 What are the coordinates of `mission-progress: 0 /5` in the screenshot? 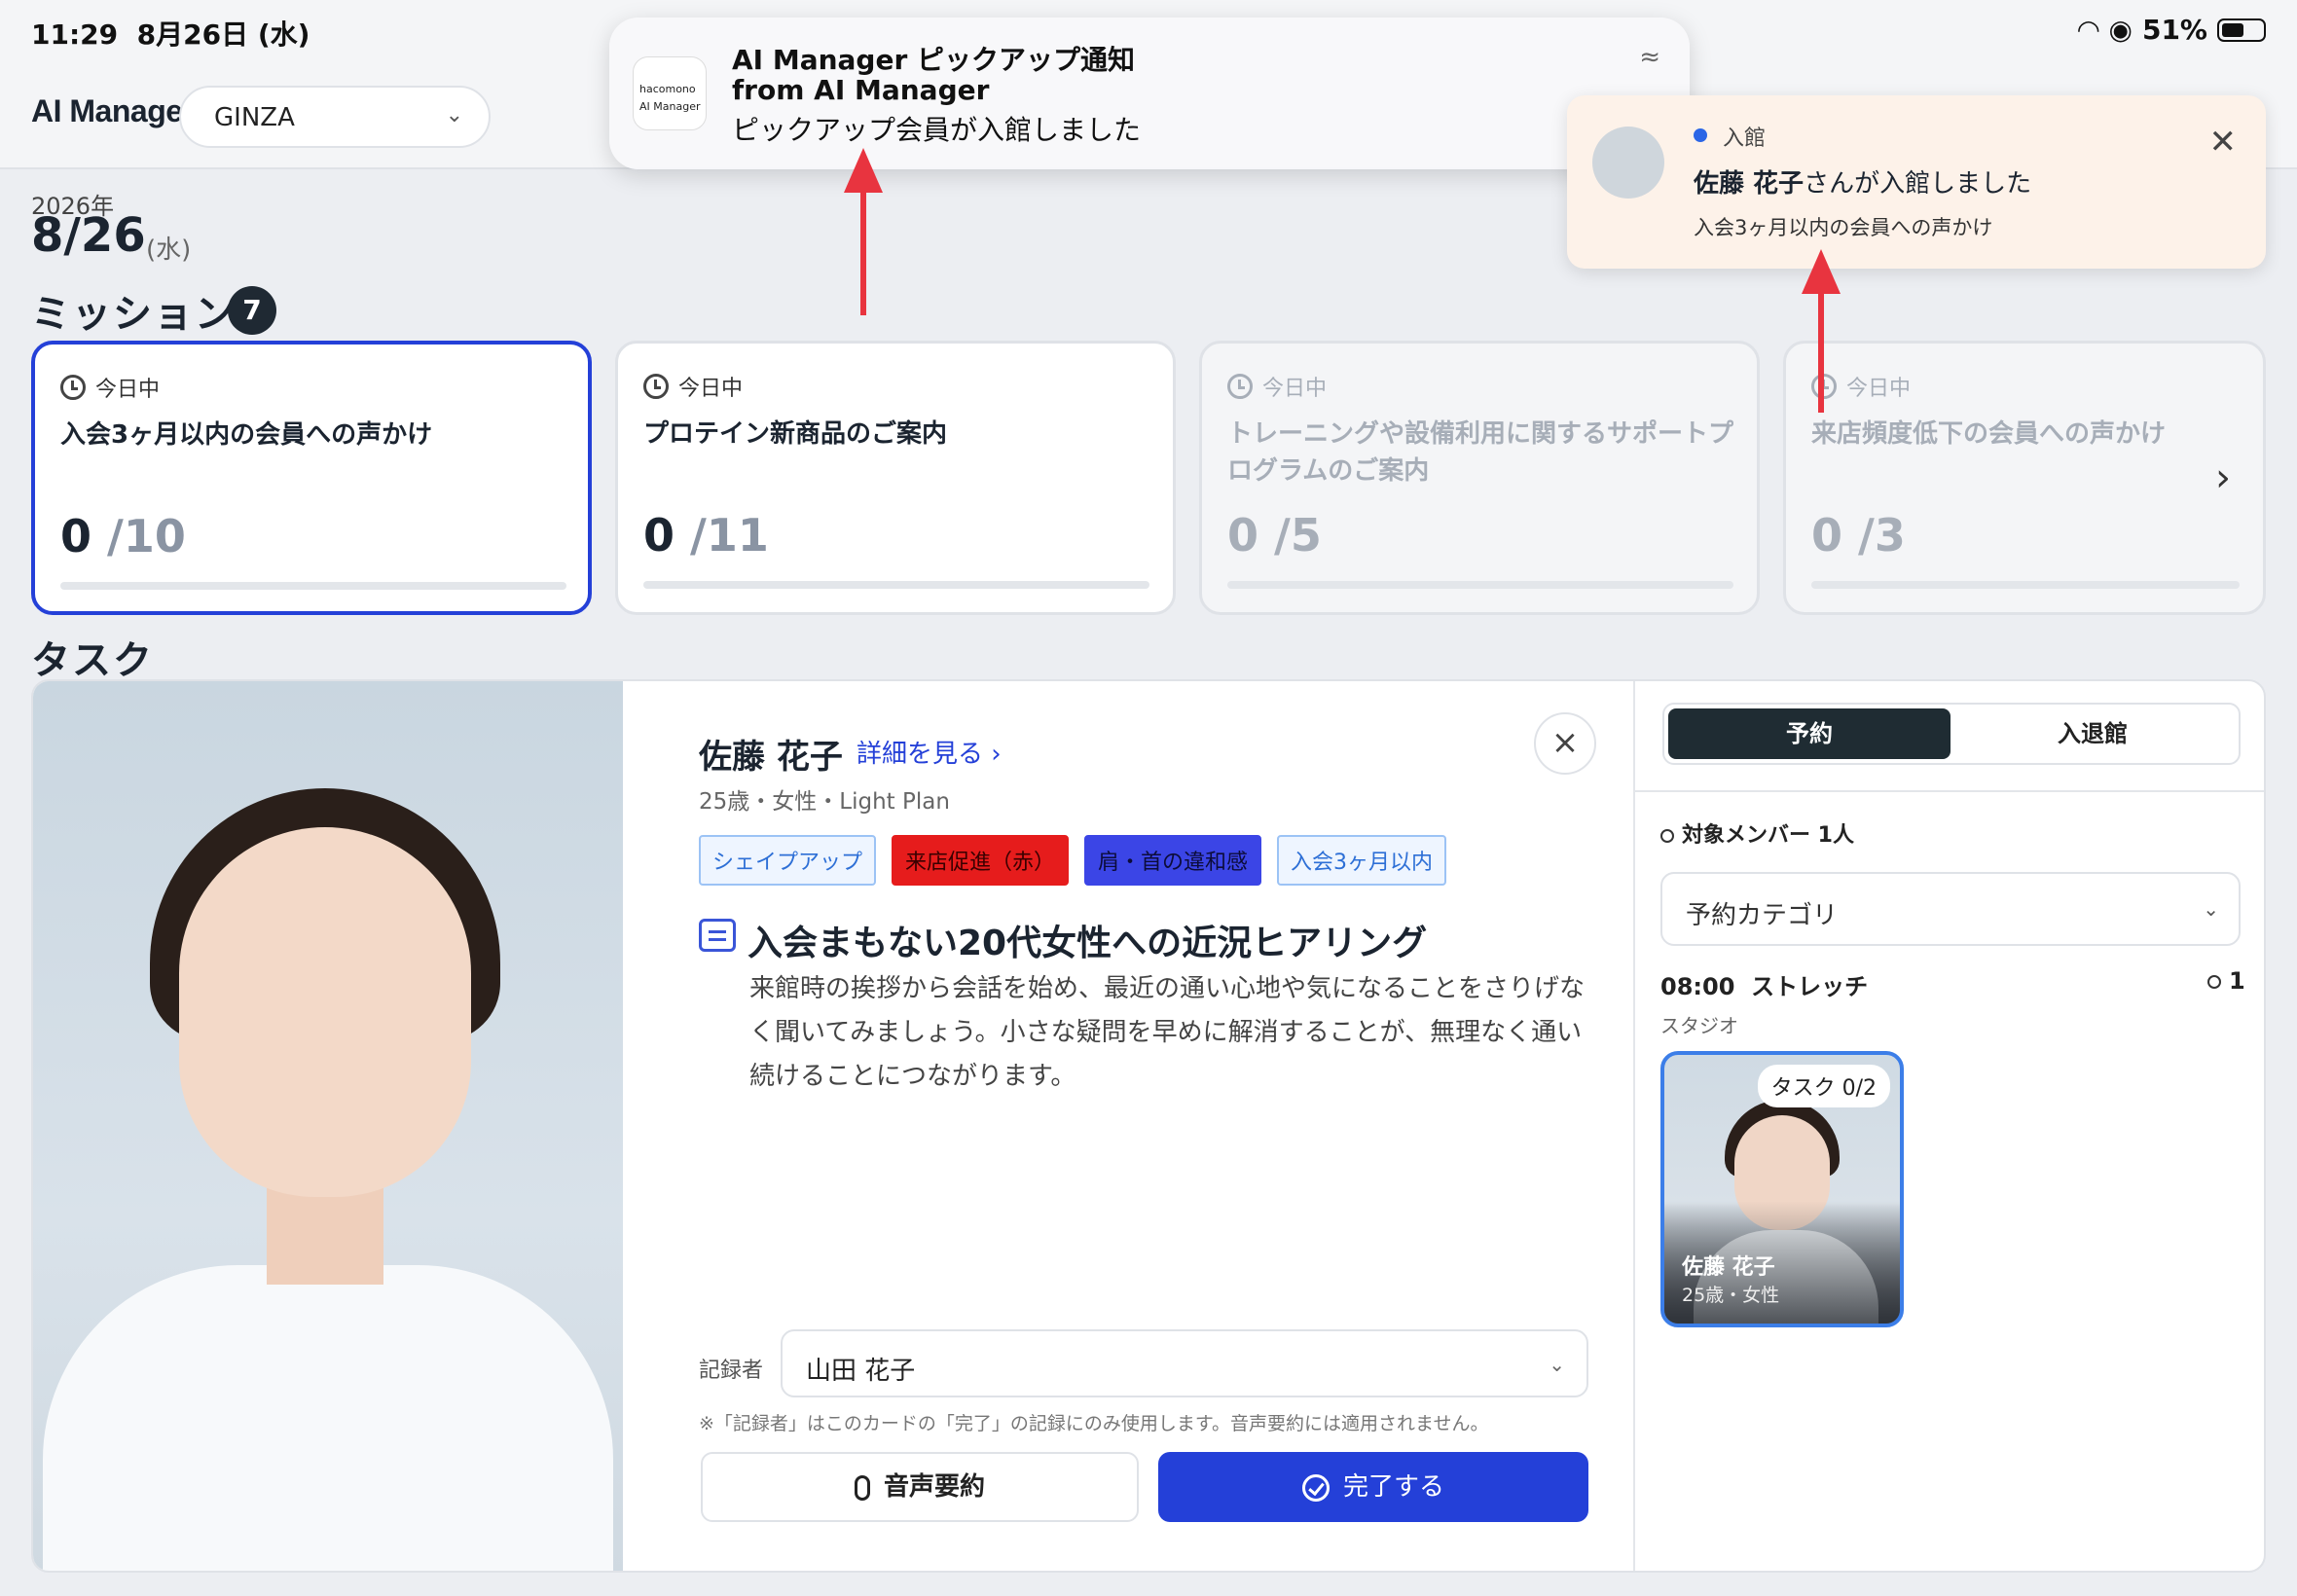 It's located at (1274, 535).